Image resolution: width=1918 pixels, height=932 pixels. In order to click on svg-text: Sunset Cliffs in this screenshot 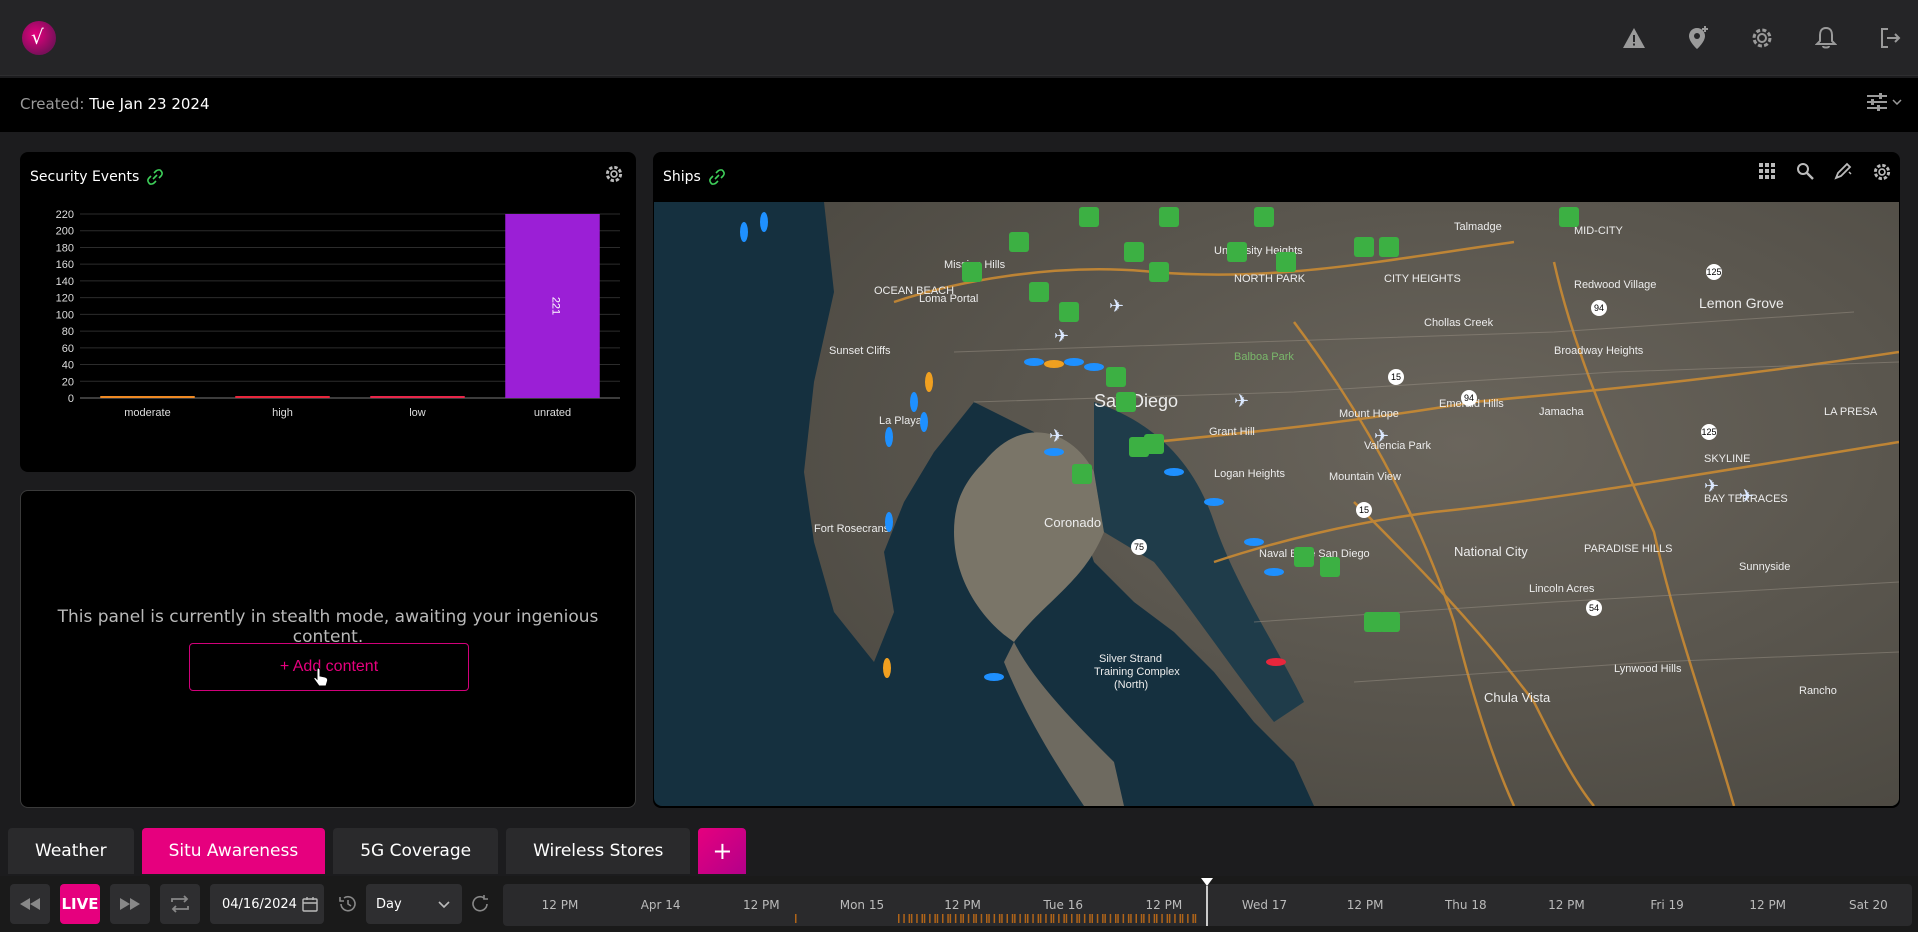, I will do `click(860, 351)`.